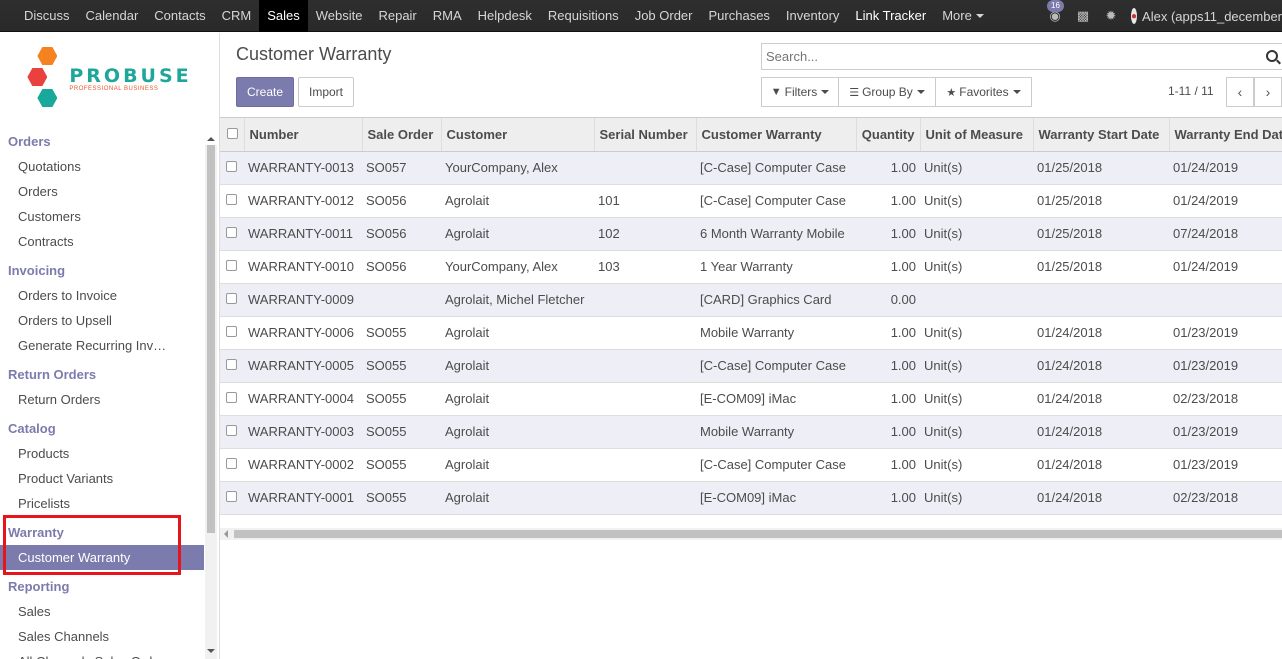  Describe the element at coordinates (102, 636) in the screenshot. I see `sidebar-item-sales-channels: Sales Channels` at that location.